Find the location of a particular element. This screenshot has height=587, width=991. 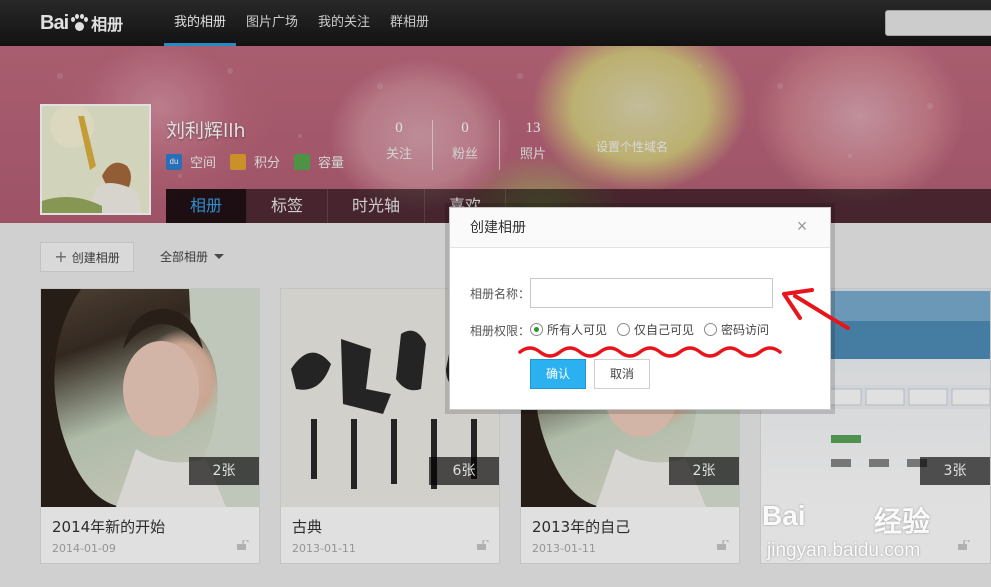

close-icon: × is located at coordinates (802, 226).